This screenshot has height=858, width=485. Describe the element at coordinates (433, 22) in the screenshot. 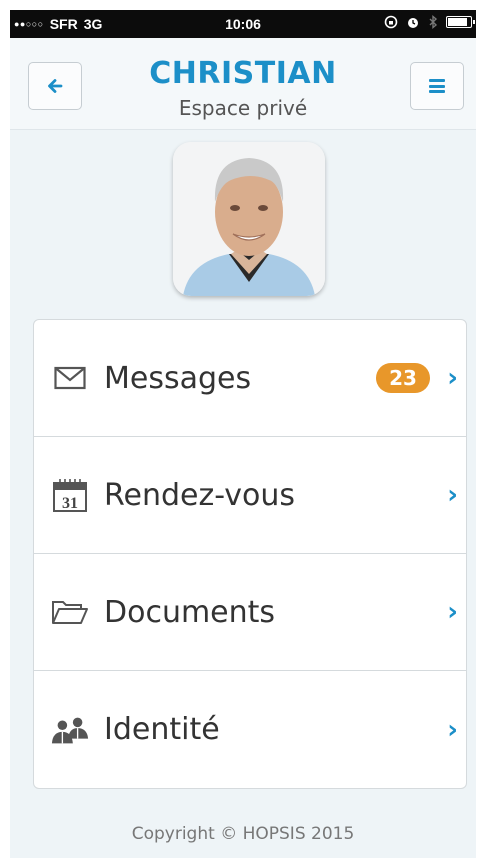

I see `bluetooth-icon` at that location.